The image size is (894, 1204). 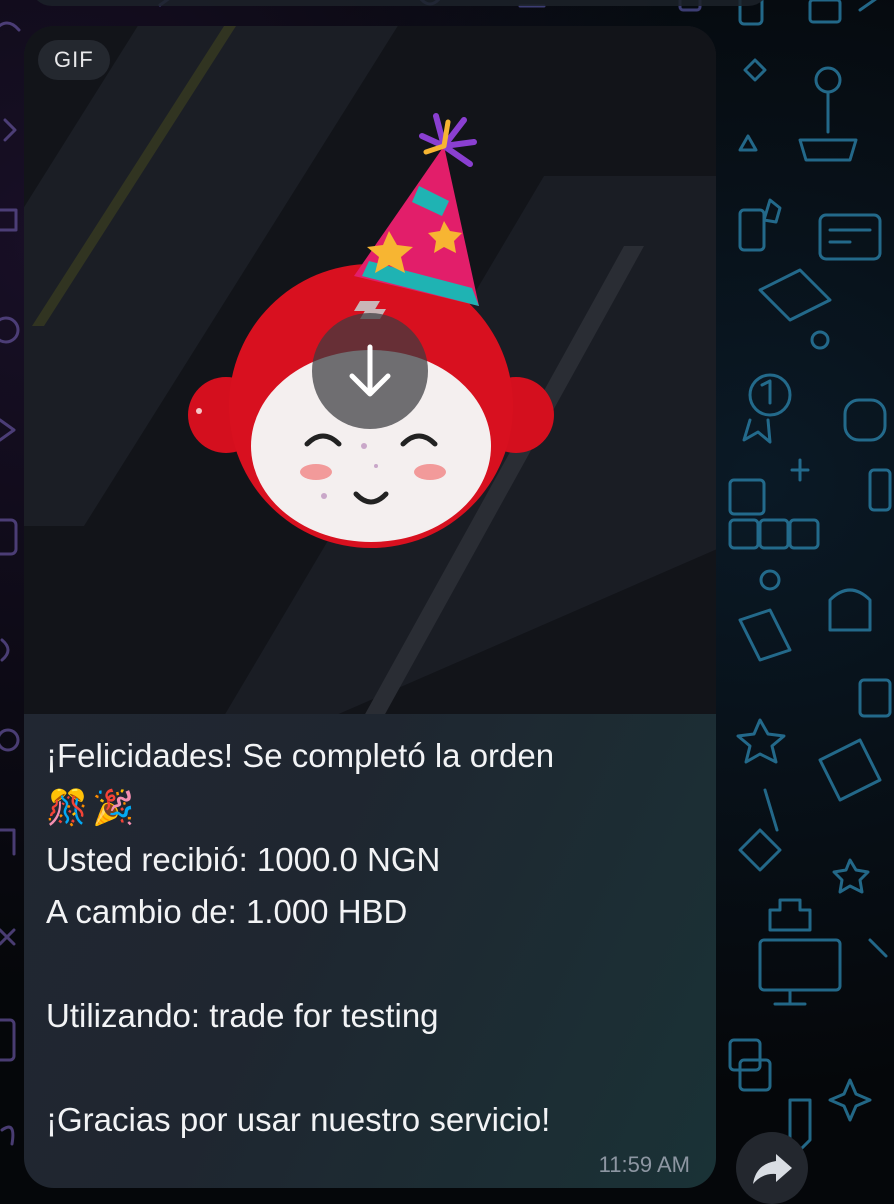 What do you see at coordinates (92, 808) in the screenshot?
I see `caption-emoji-line: 🎊🎉` at bounding box center [92, 808].